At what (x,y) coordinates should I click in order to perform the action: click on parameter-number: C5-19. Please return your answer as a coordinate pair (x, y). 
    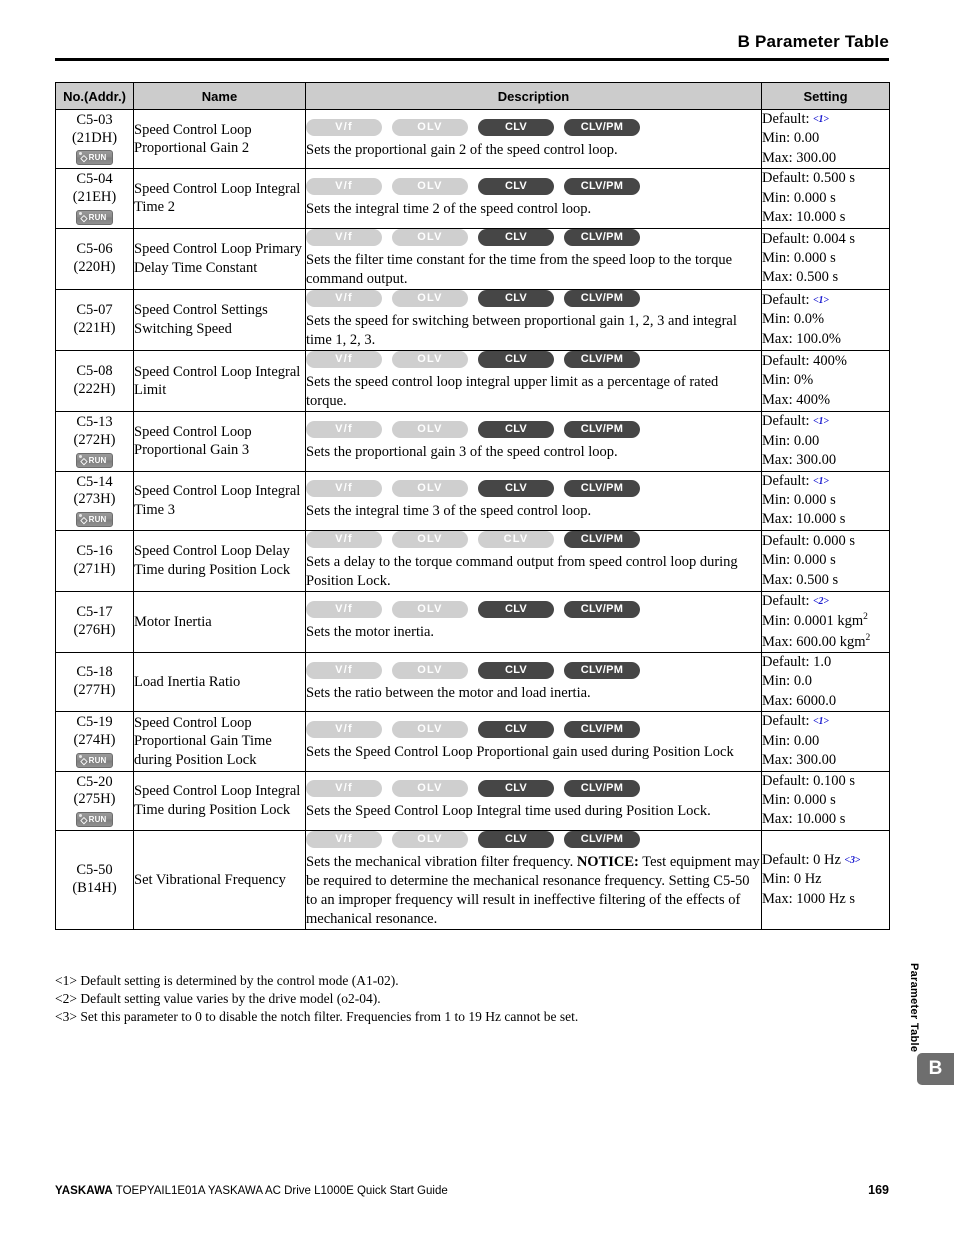
    Looking at the image, I should click on (94, 722).